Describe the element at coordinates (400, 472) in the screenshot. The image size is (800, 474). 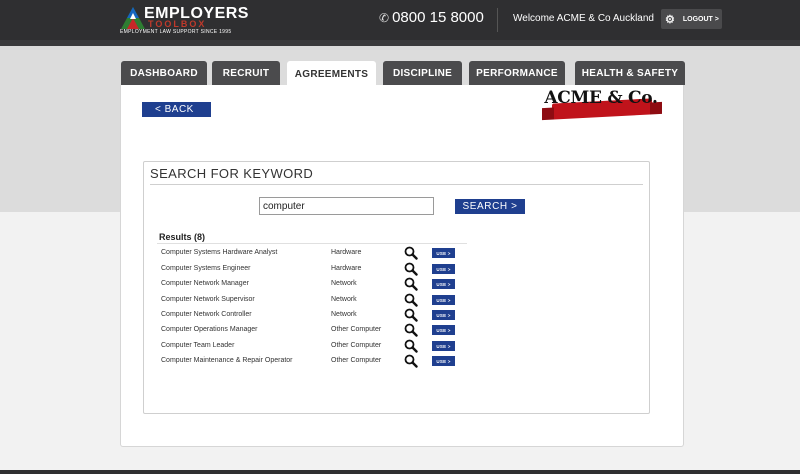
I see `footer-bar` at that location.